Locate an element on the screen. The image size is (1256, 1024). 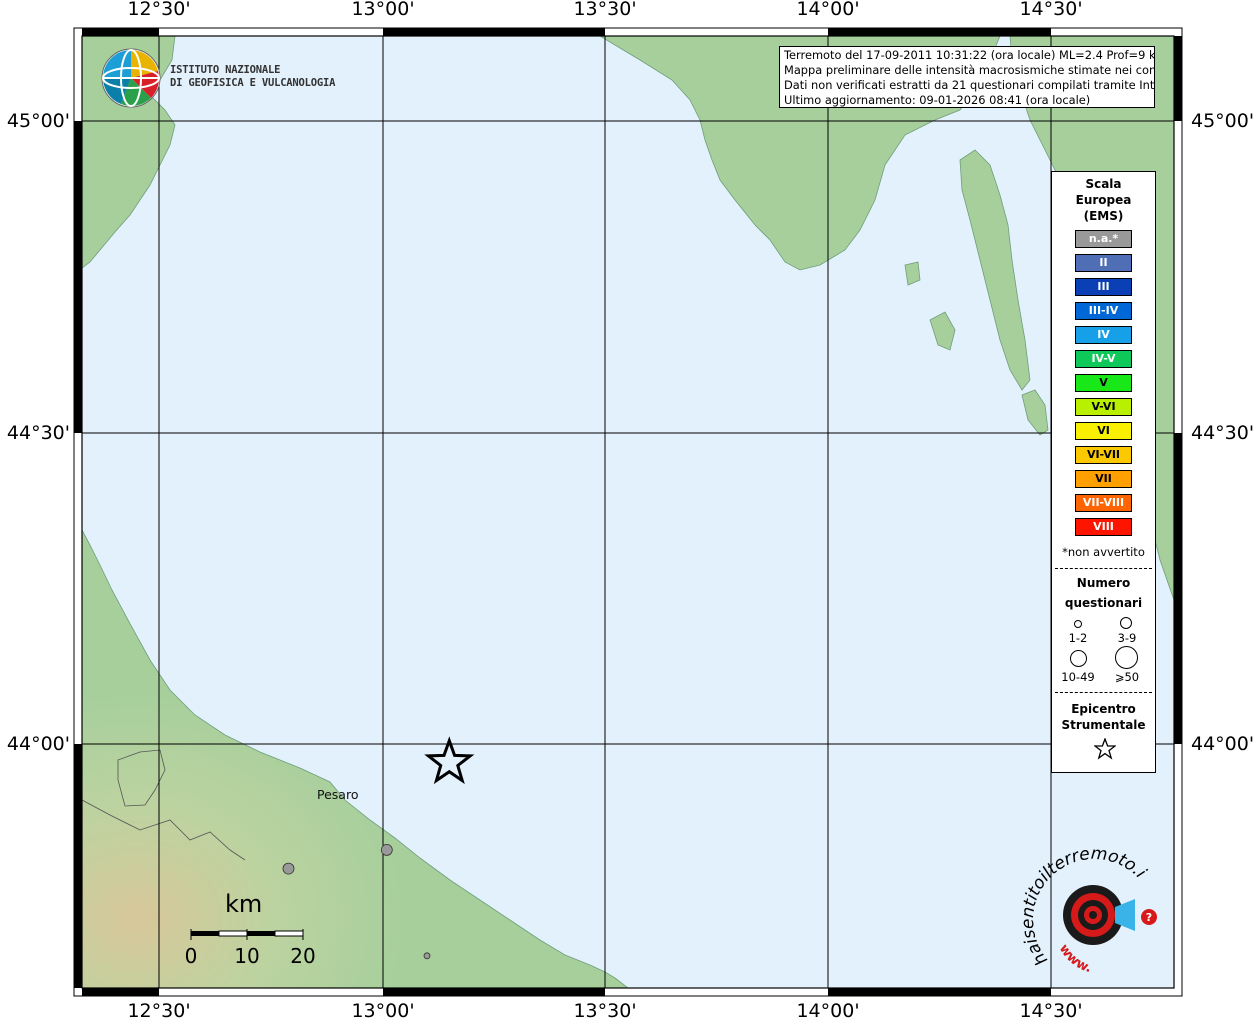
legend-count-title: questionari is located at coordinates (1103, 603).